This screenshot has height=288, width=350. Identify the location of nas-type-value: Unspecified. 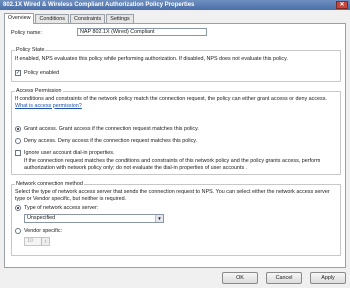
(41, 218).